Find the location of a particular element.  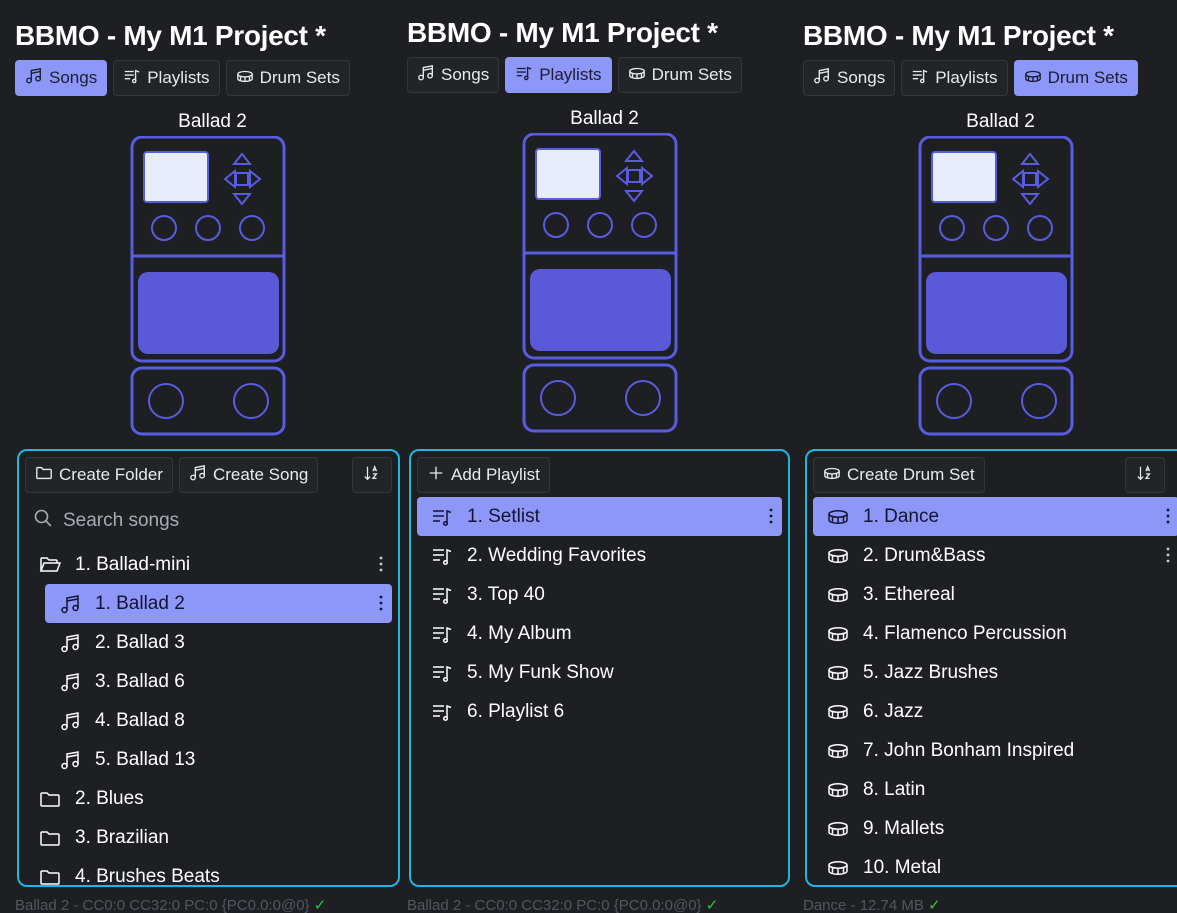

list-item-drum-set: 4. Flamenco Percussion is located at coordinates (995, 633).